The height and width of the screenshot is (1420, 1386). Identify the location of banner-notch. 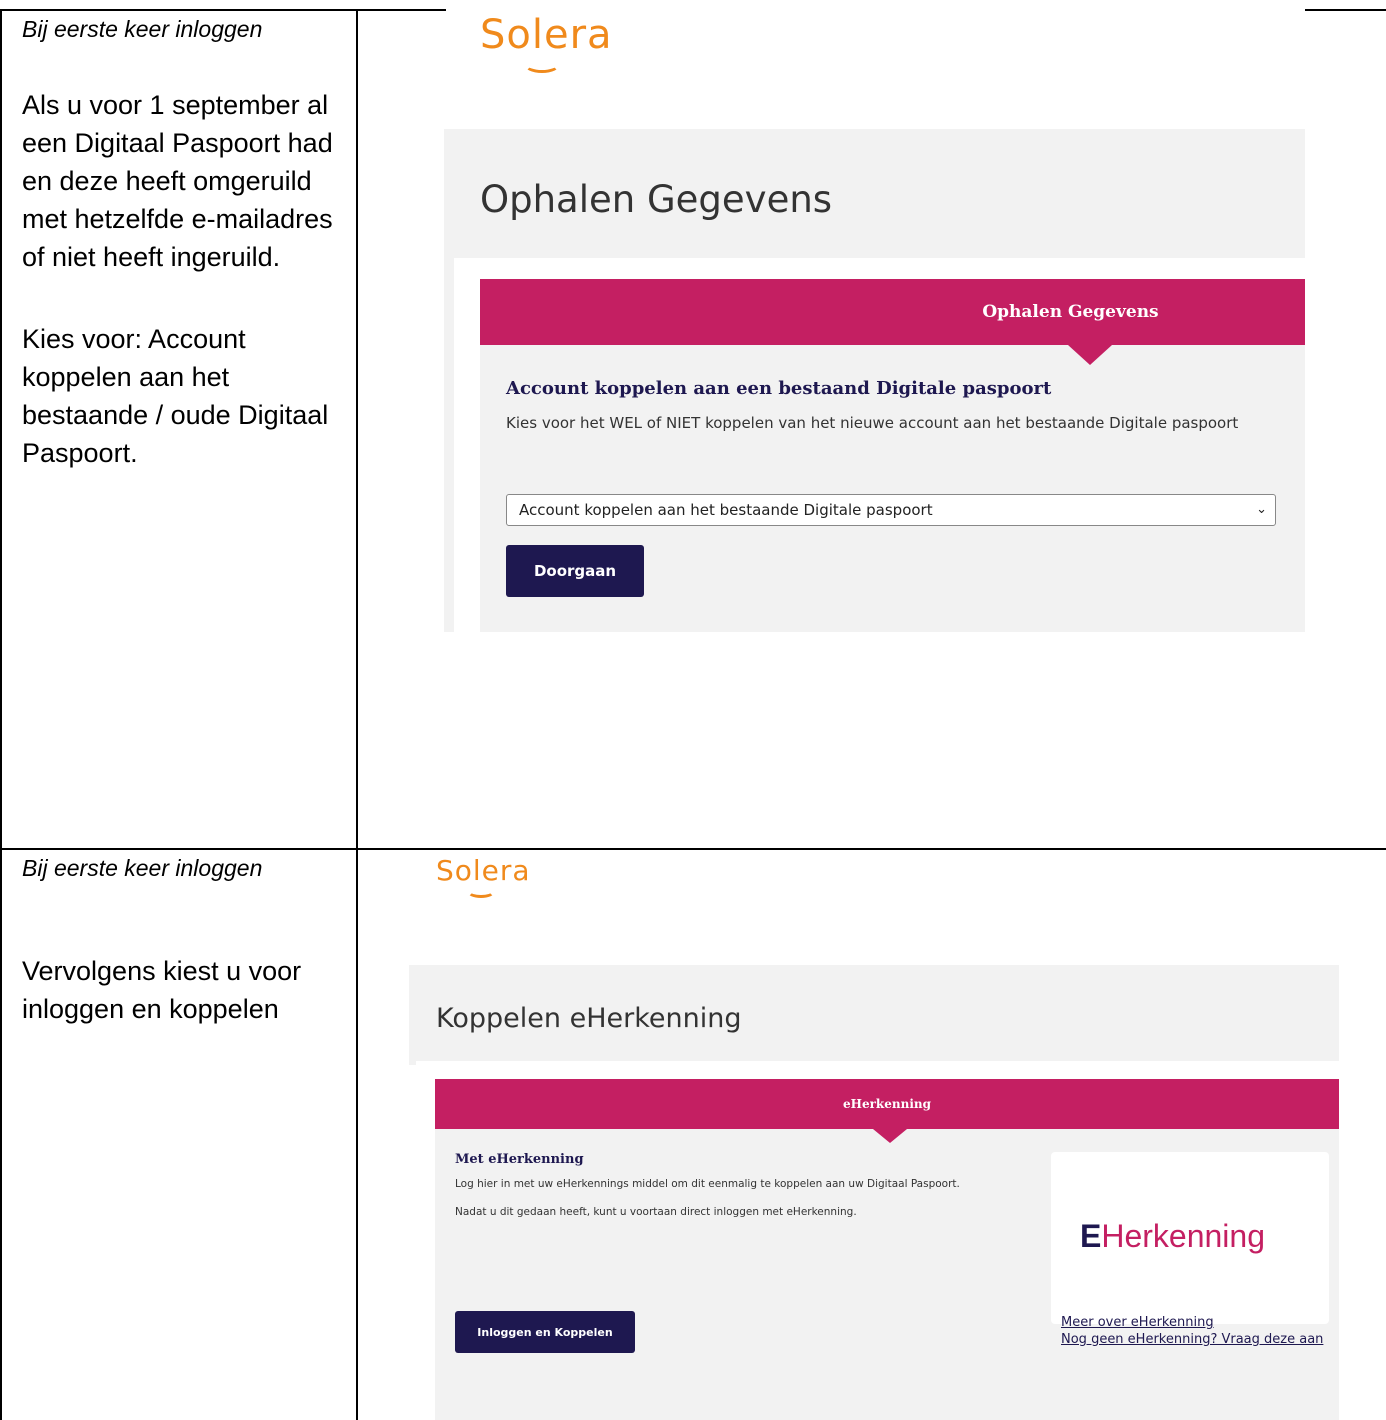
(1090, 355).